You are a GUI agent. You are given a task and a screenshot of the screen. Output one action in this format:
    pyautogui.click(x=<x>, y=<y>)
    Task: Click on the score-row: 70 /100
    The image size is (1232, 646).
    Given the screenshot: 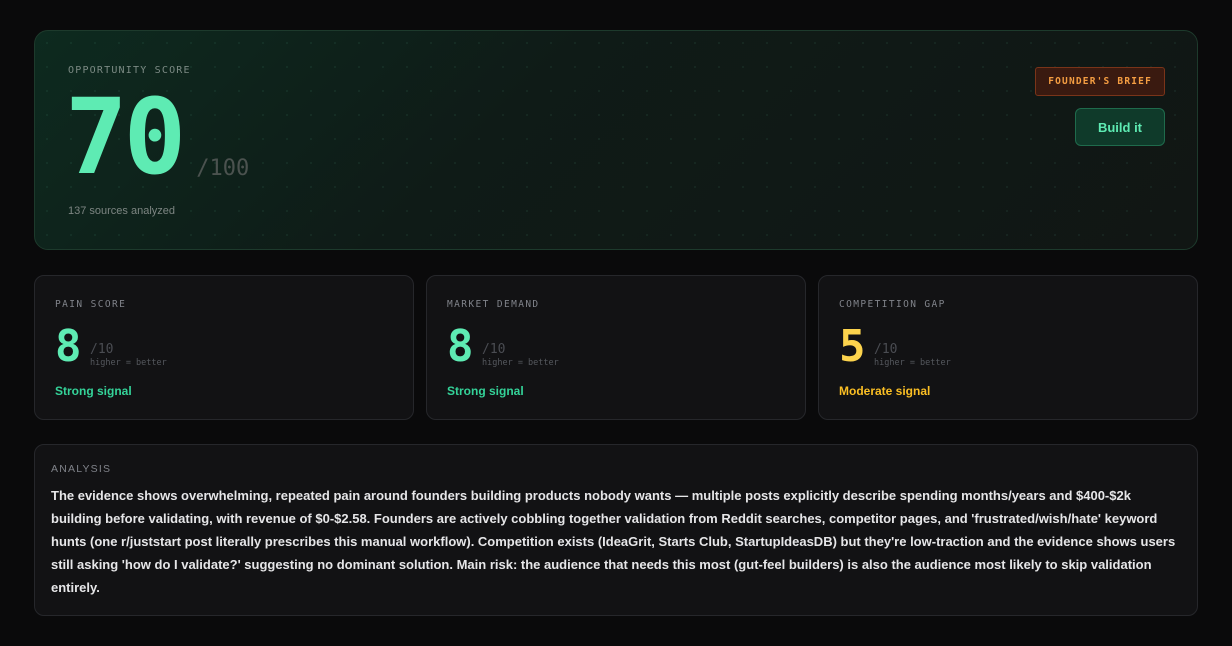 What is the action you would take?
    pyautogui.click(x=157, y=137)
    